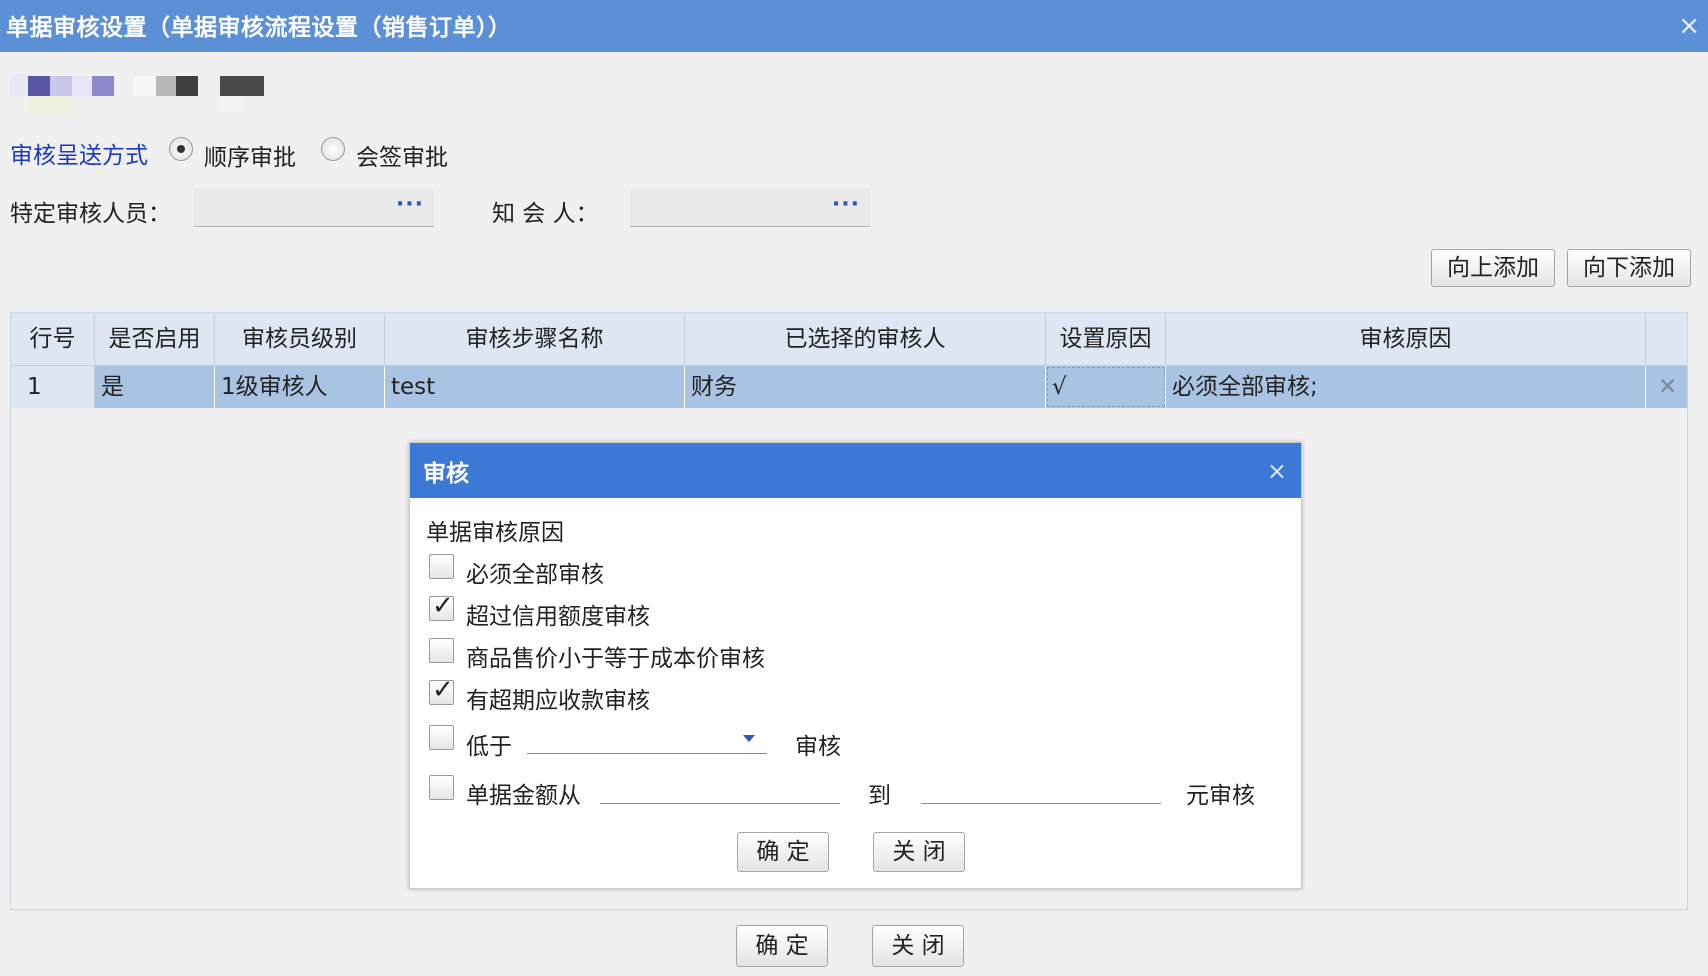 Image resolution: width=1708 pixels, height=976 pixels. Describe the element at coordinates (259, 28) in the screenshot. I see `window-title: 单据审核设置（单据审核流程设置（销售订单））` at that location.